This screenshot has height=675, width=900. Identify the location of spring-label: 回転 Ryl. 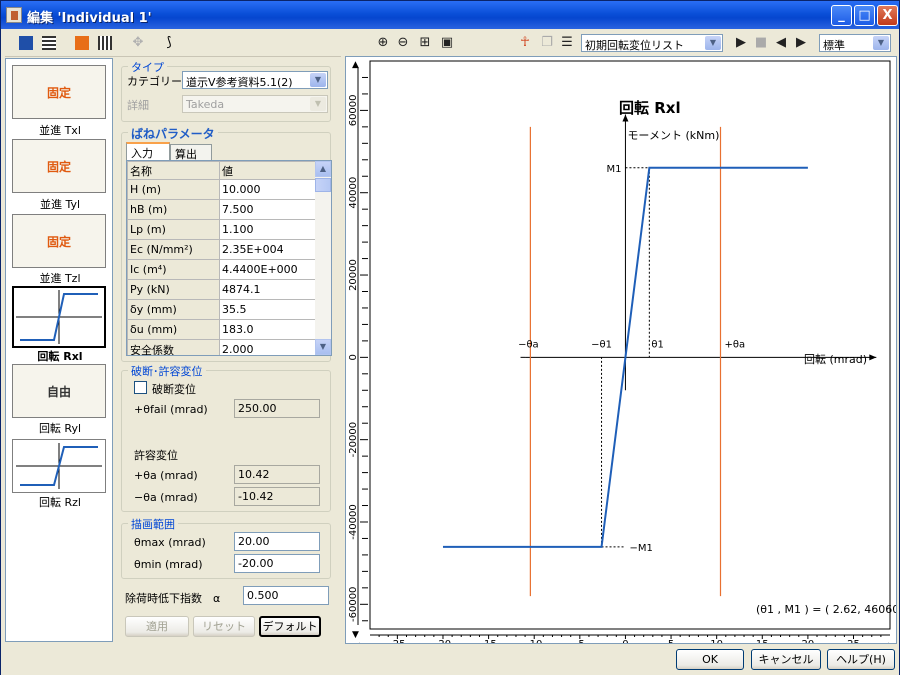
(60, 428).